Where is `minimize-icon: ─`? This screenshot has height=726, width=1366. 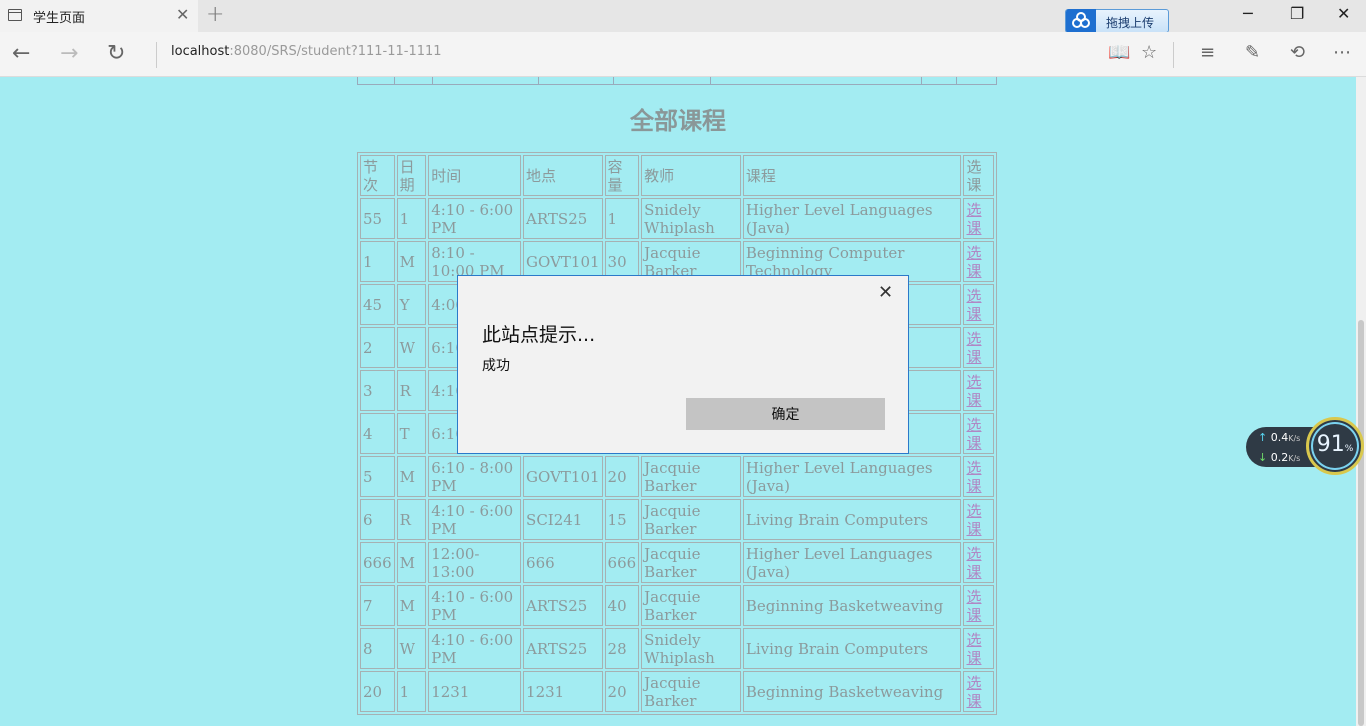 minimize-icon: ─ is located at coordinates (1248, 13).